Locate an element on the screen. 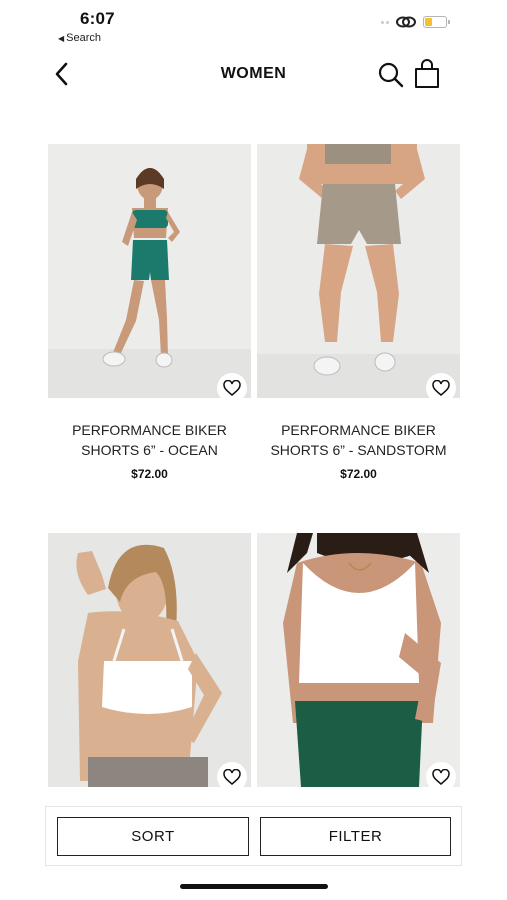 Image resolution: width=507 pixels, height=900 pixels. battery-icon is located at coordinates (436, 22).